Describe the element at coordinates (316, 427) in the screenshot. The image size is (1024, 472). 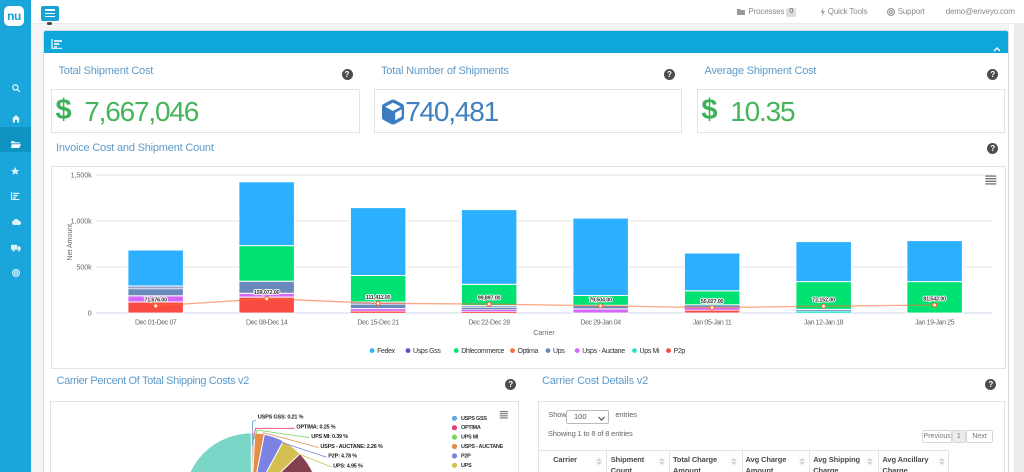
I see `svg-text: OPTIMA: 0.25 %` at that location.